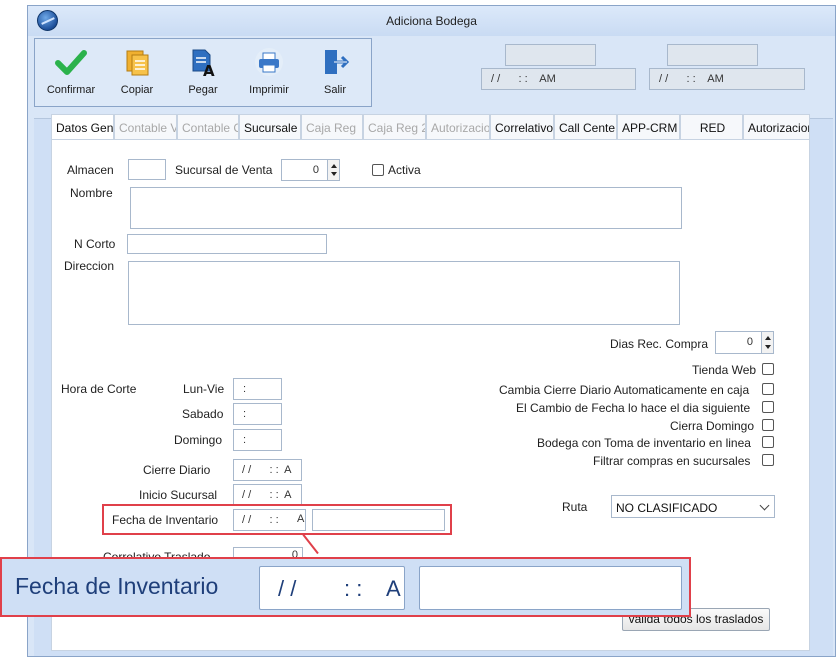 The height and width of the screenshot is (662, 838). Describe the element at coordinates (332, 588) in the screenshot. I see `zoom-date-input: / / : : A` at that location.